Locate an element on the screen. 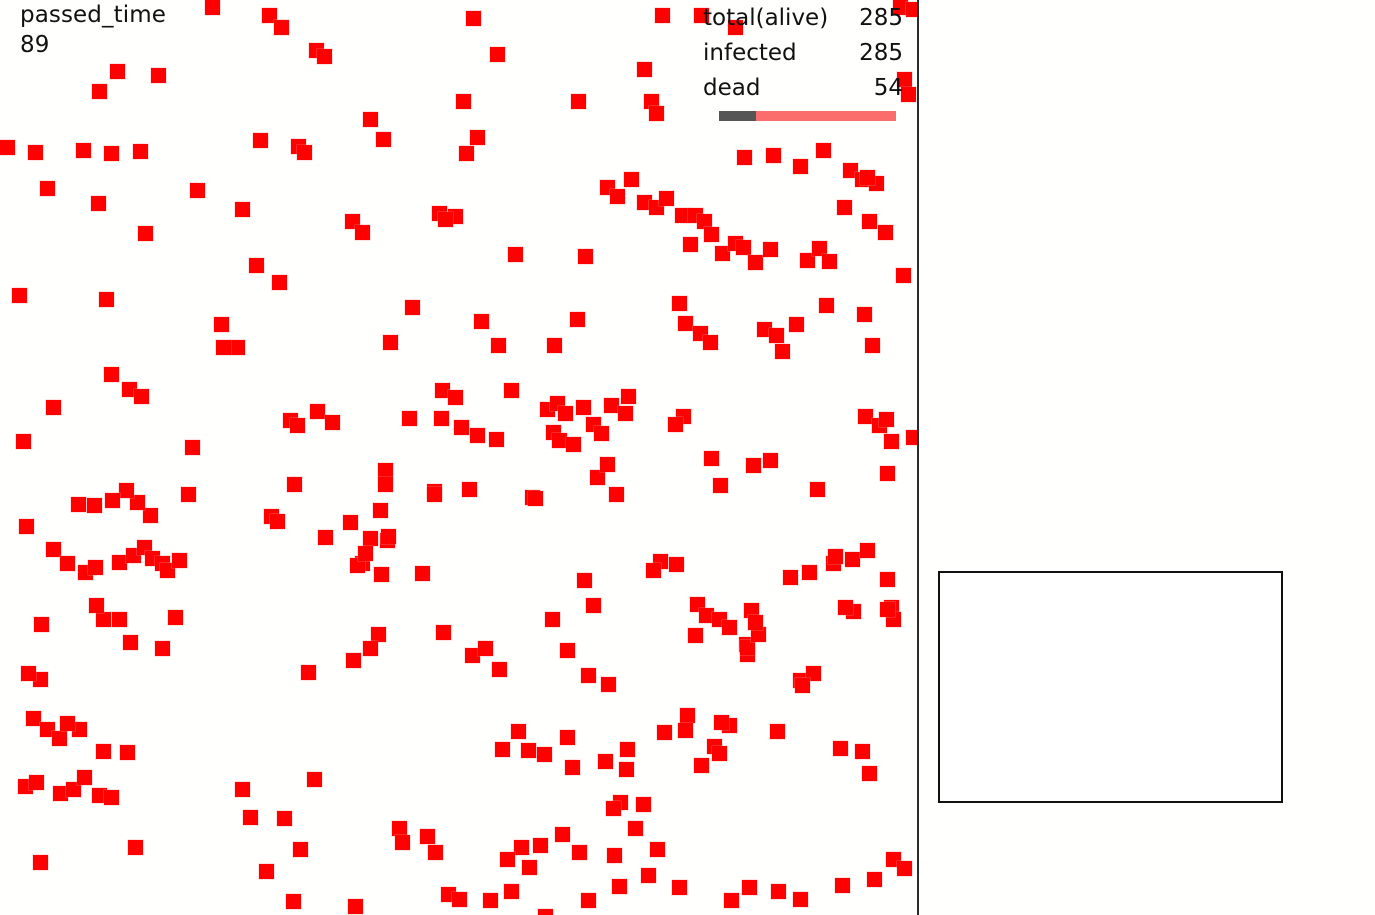 The width and height of the screenshot is (1375, 915). stat-value-total: 285 is located at coordinates (881, 18).